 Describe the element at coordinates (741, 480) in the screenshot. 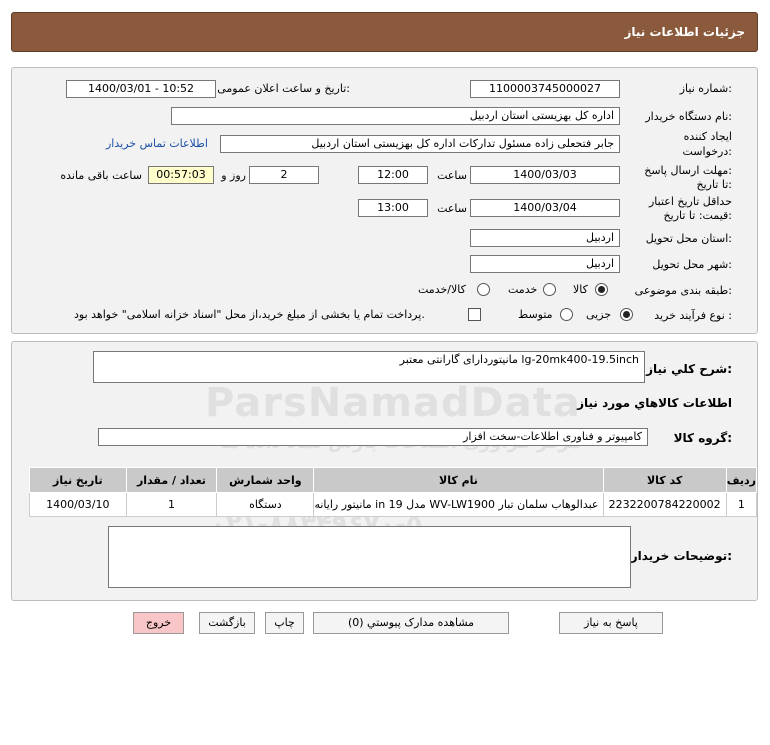

I see `col-row: ردیف` at that location.